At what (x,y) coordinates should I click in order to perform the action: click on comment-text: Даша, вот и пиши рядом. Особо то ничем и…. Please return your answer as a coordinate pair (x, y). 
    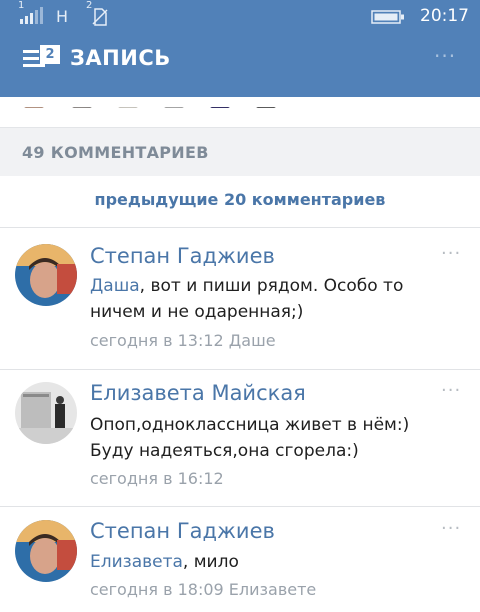
    Looking at the image, I should click on (260, 299).